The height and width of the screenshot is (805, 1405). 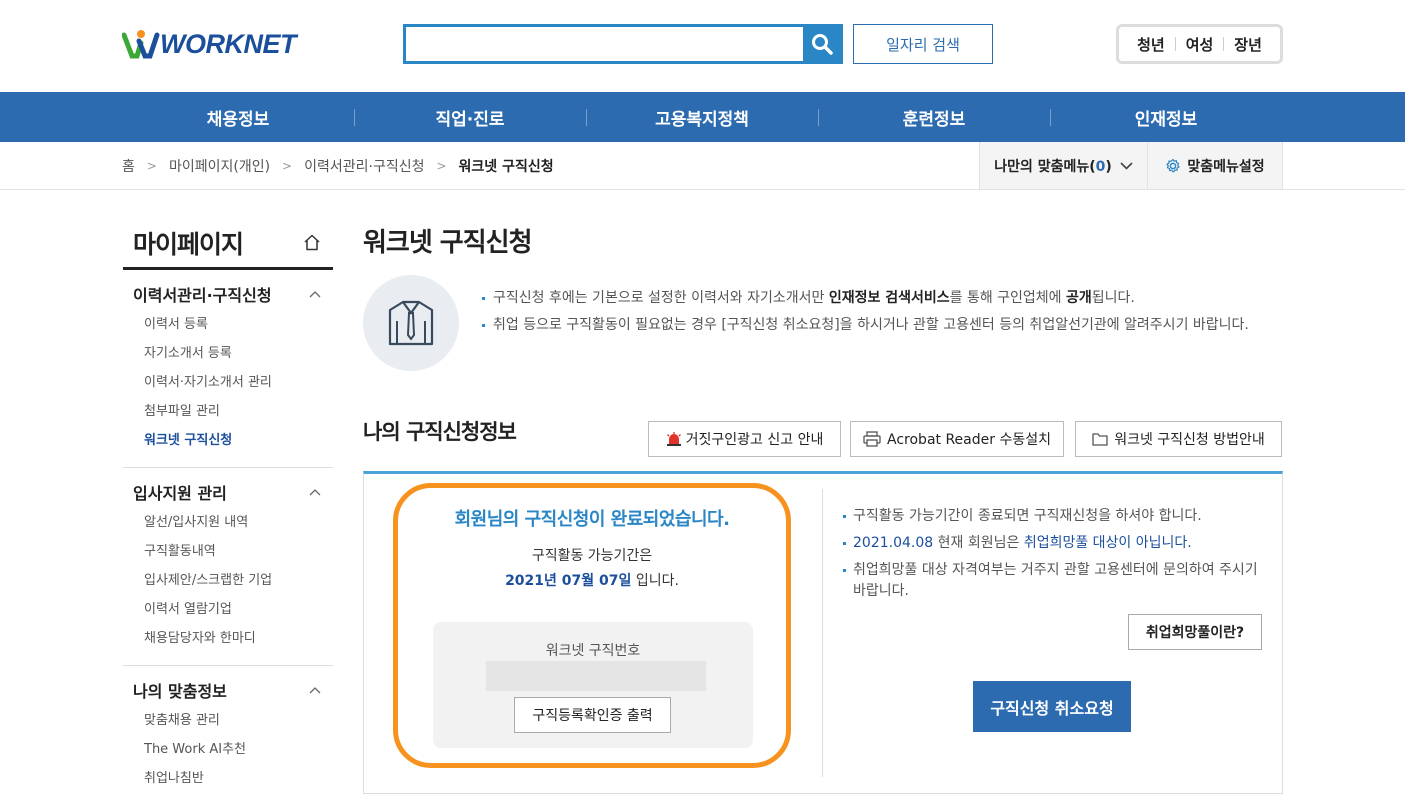 I want to click on printer-icon, so click(x=872, y=439).